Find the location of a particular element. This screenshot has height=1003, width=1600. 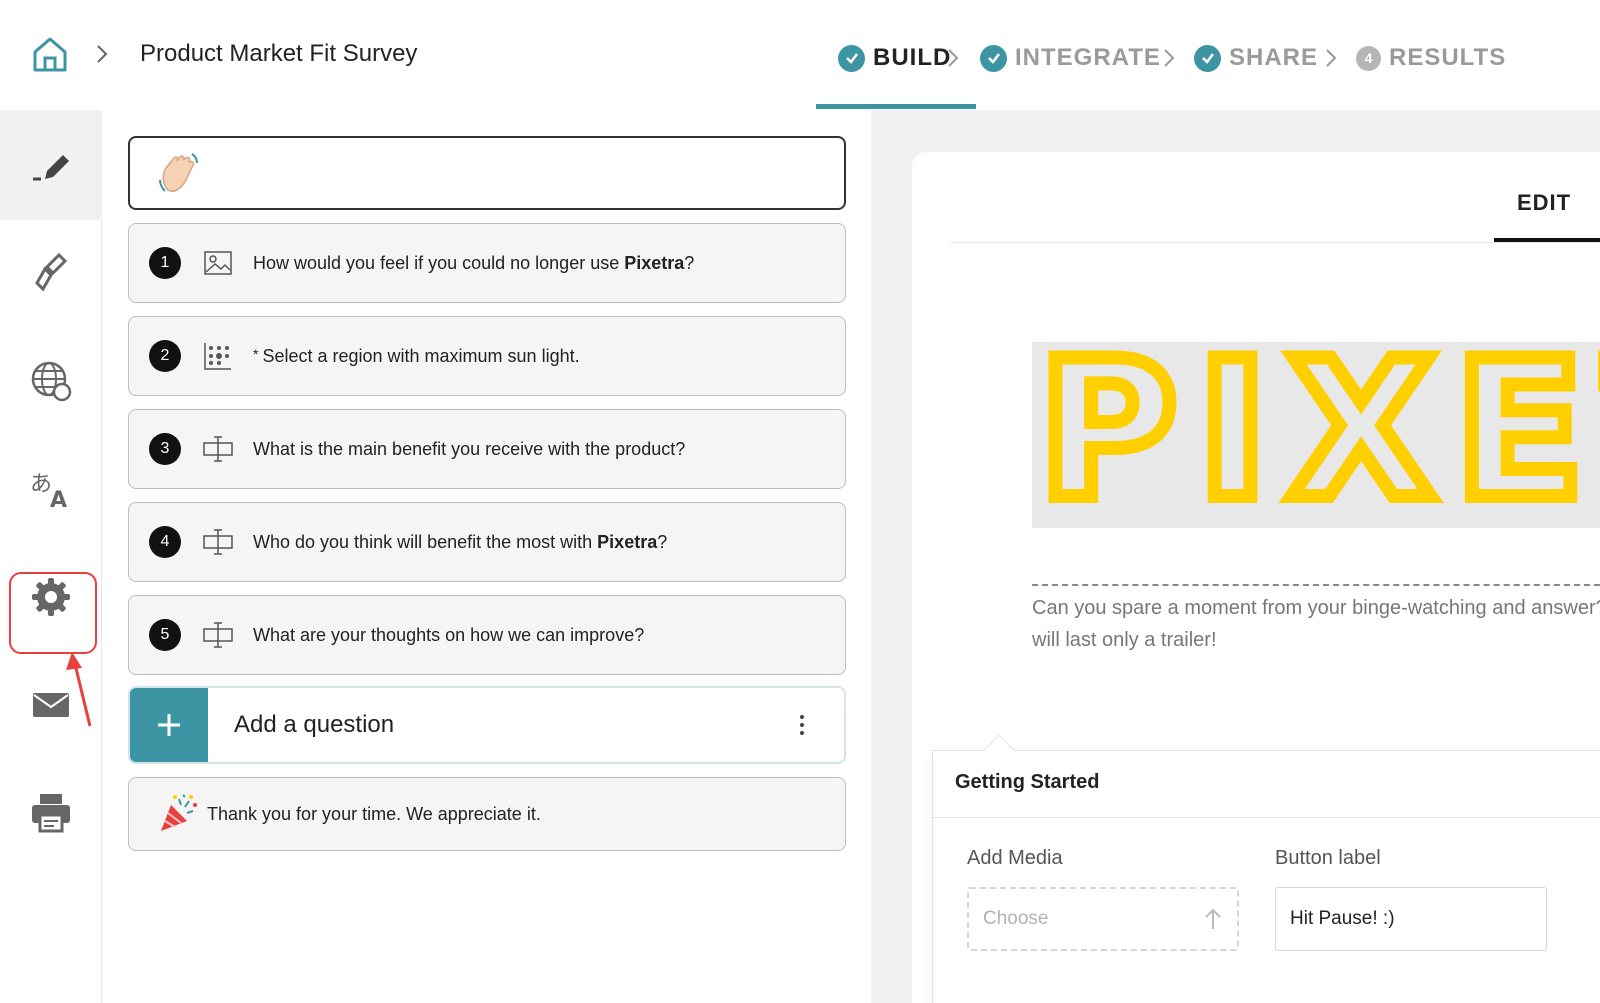

step-results: 4 RESULTS is located at coordinates (1431, 58).